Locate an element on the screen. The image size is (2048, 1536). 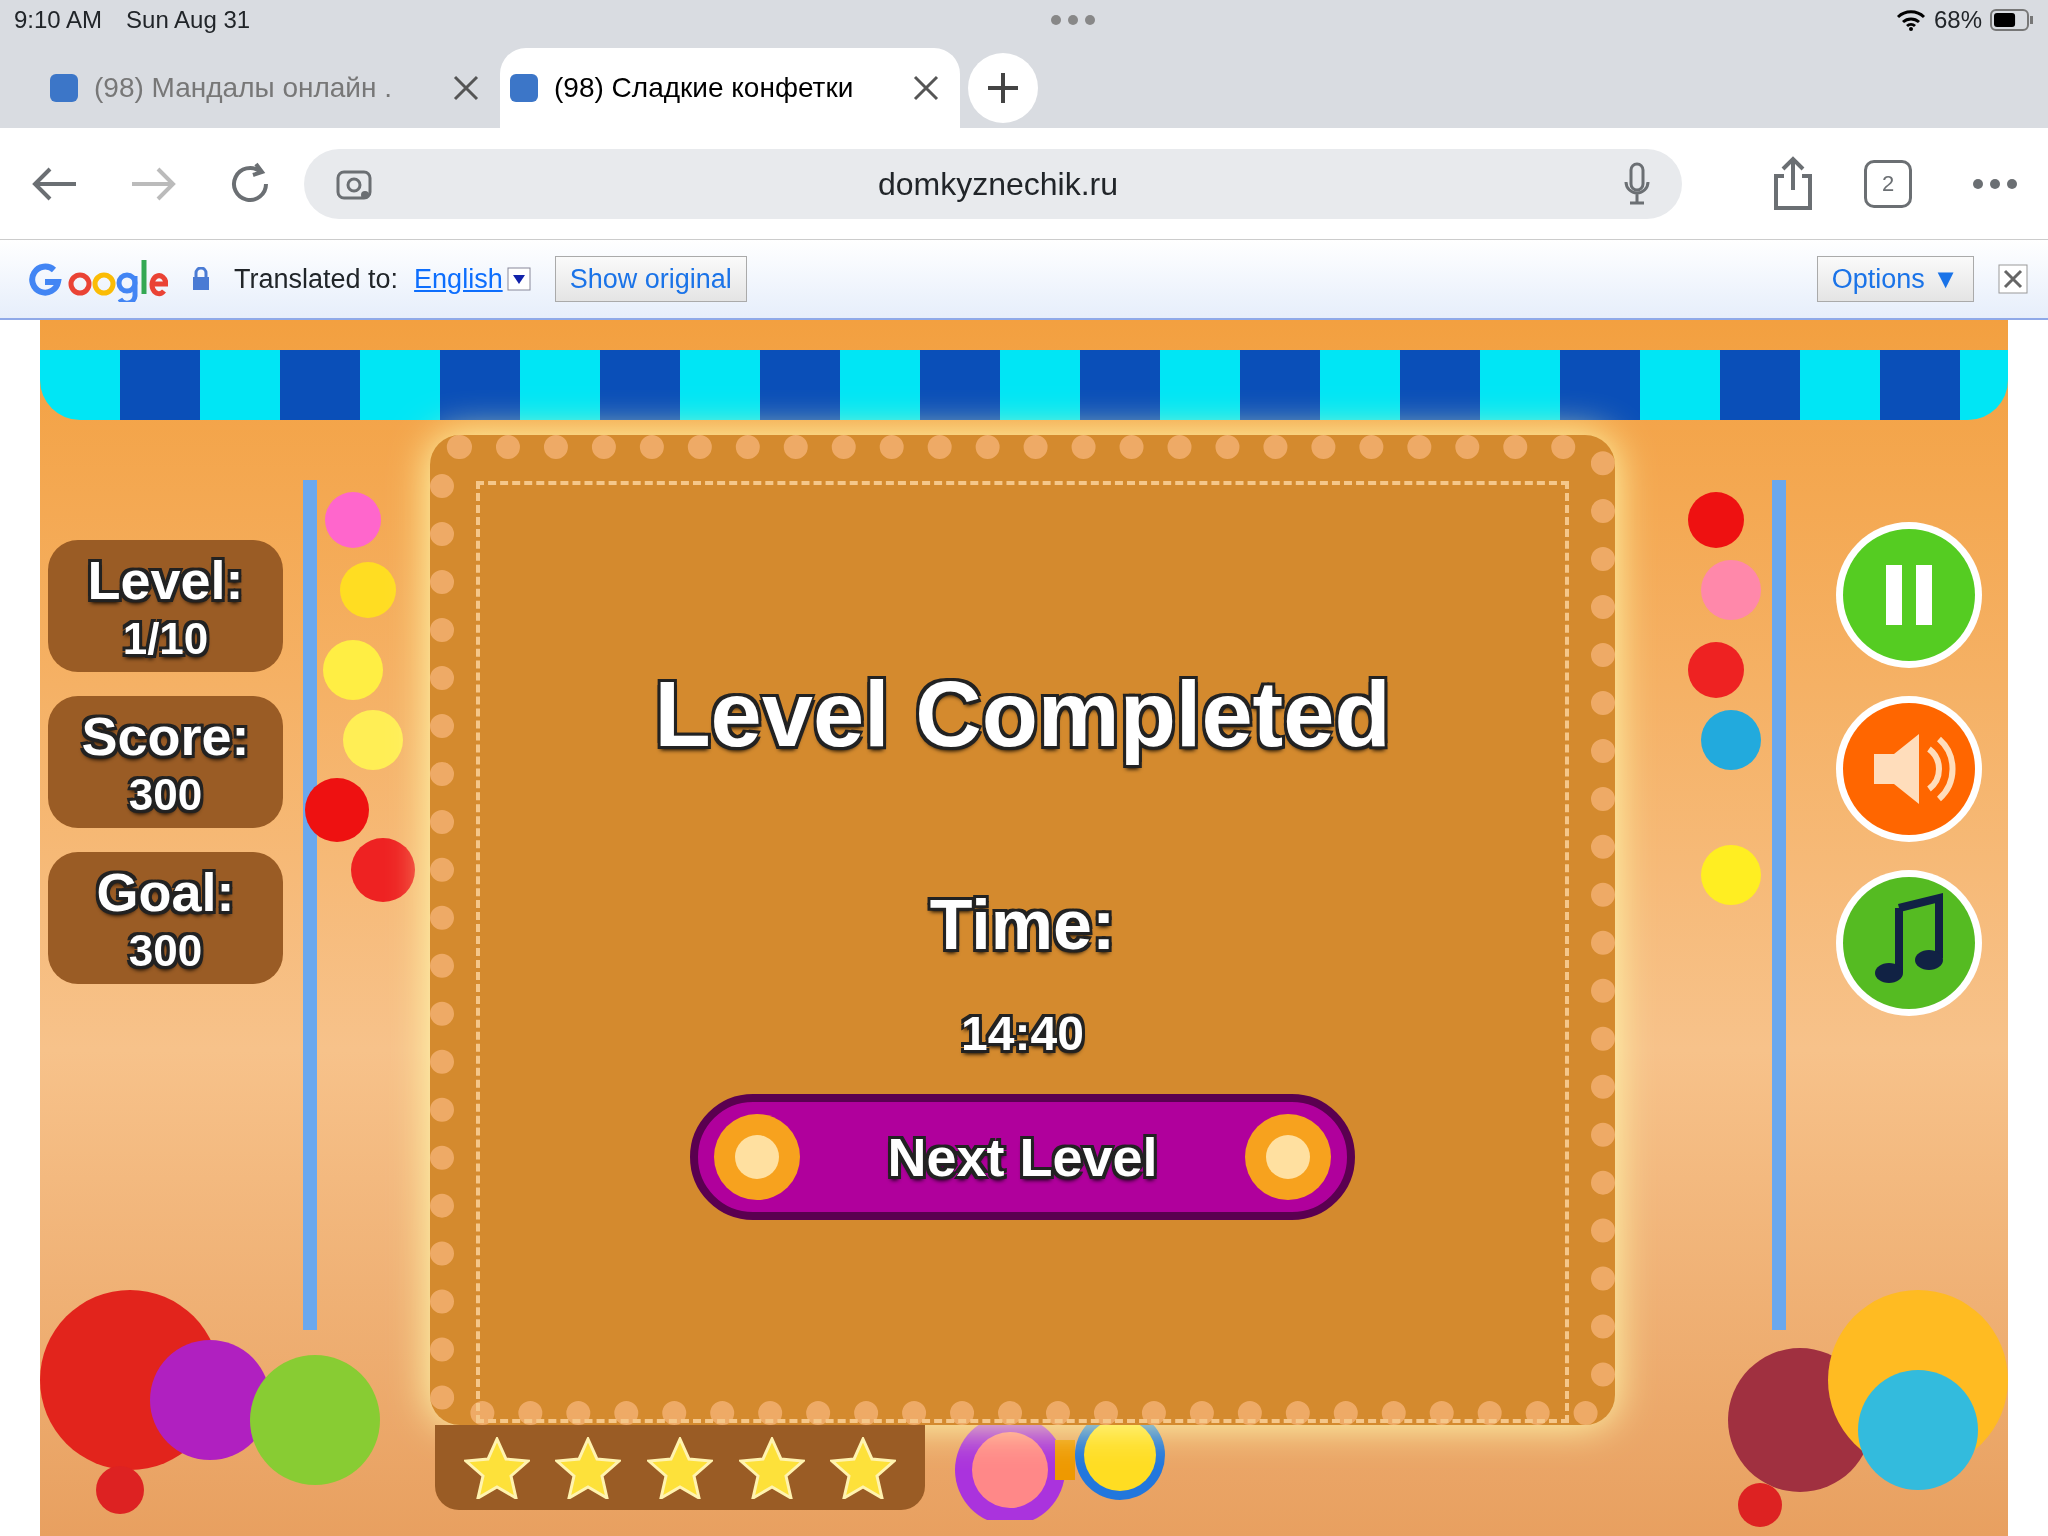
hud-label: Score: is located at coordinates (165, 736).